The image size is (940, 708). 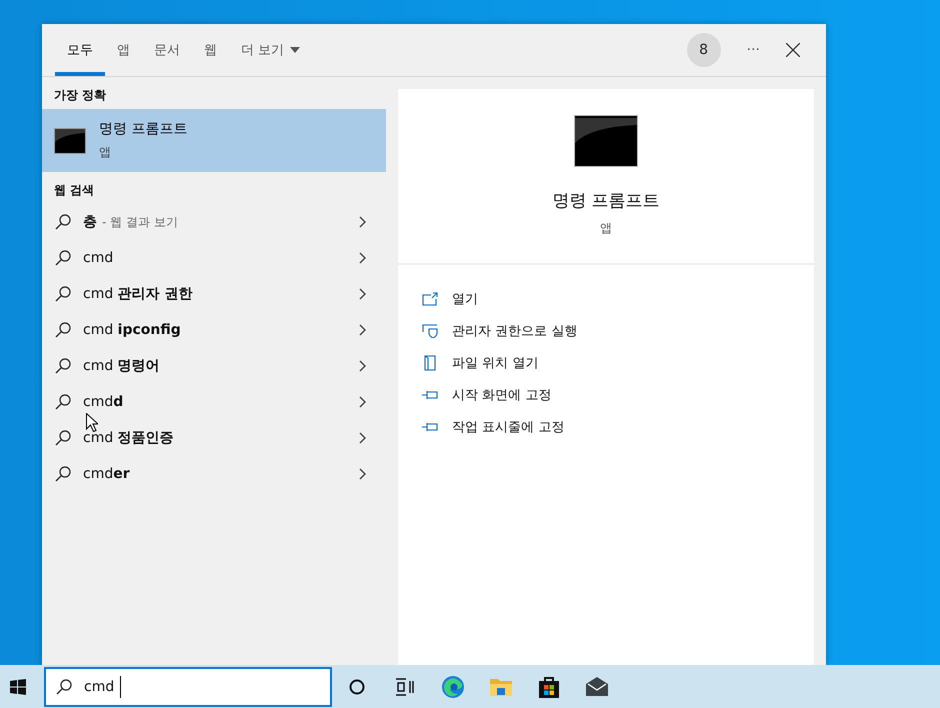 What do you see at coordinates (80, 95) in the screenshot?
I see `section-heading: 가장 정확` at bounding box center [80, 95].